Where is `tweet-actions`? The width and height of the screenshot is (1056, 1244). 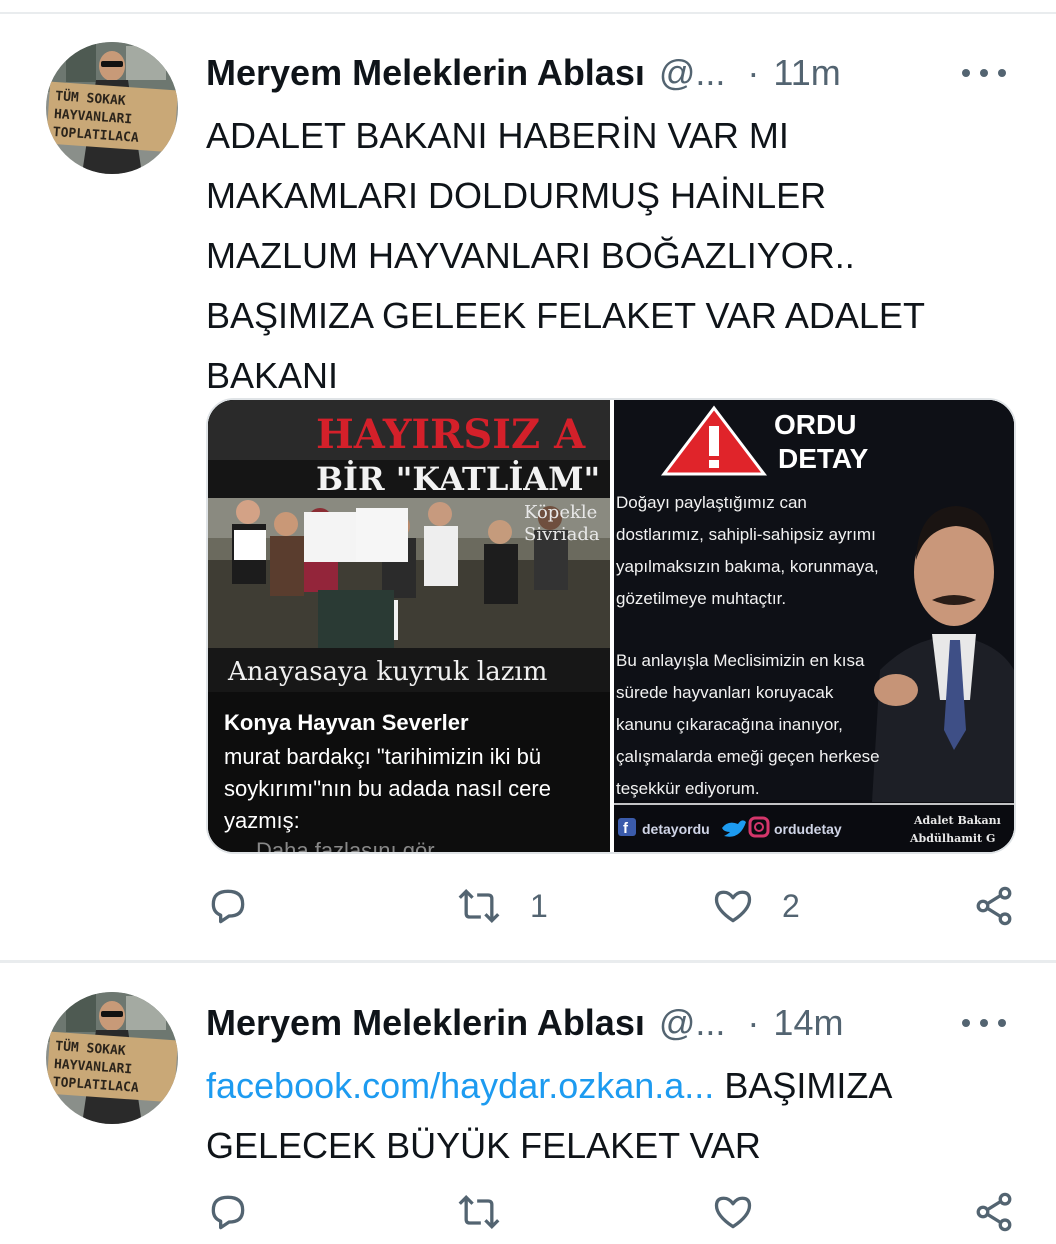
tweet-actions is located at coordinates (611, 1212).